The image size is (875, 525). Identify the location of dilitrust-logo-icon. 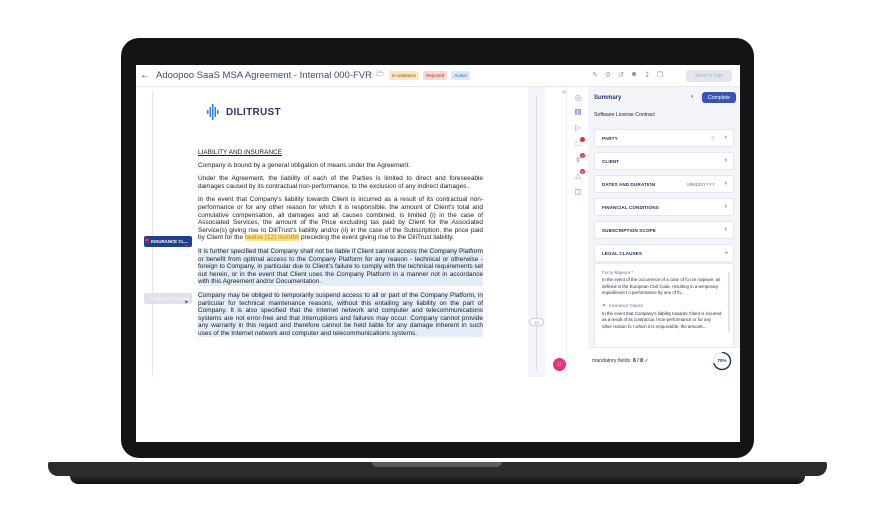
(213, 112).